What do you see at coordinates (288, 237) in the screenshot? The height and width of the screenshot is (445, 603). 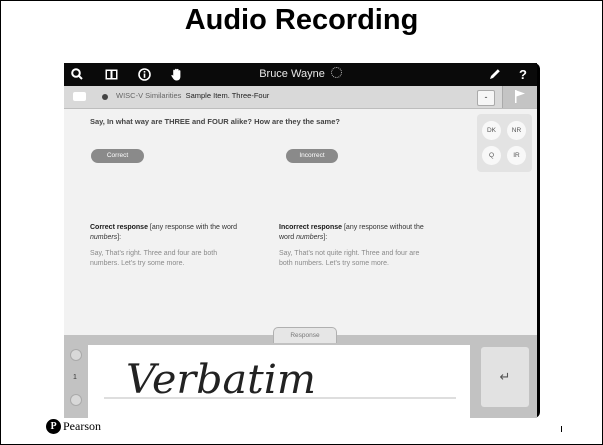 I see `incorrect-desc-word-prefix: word` at bounding box center [288, 237].